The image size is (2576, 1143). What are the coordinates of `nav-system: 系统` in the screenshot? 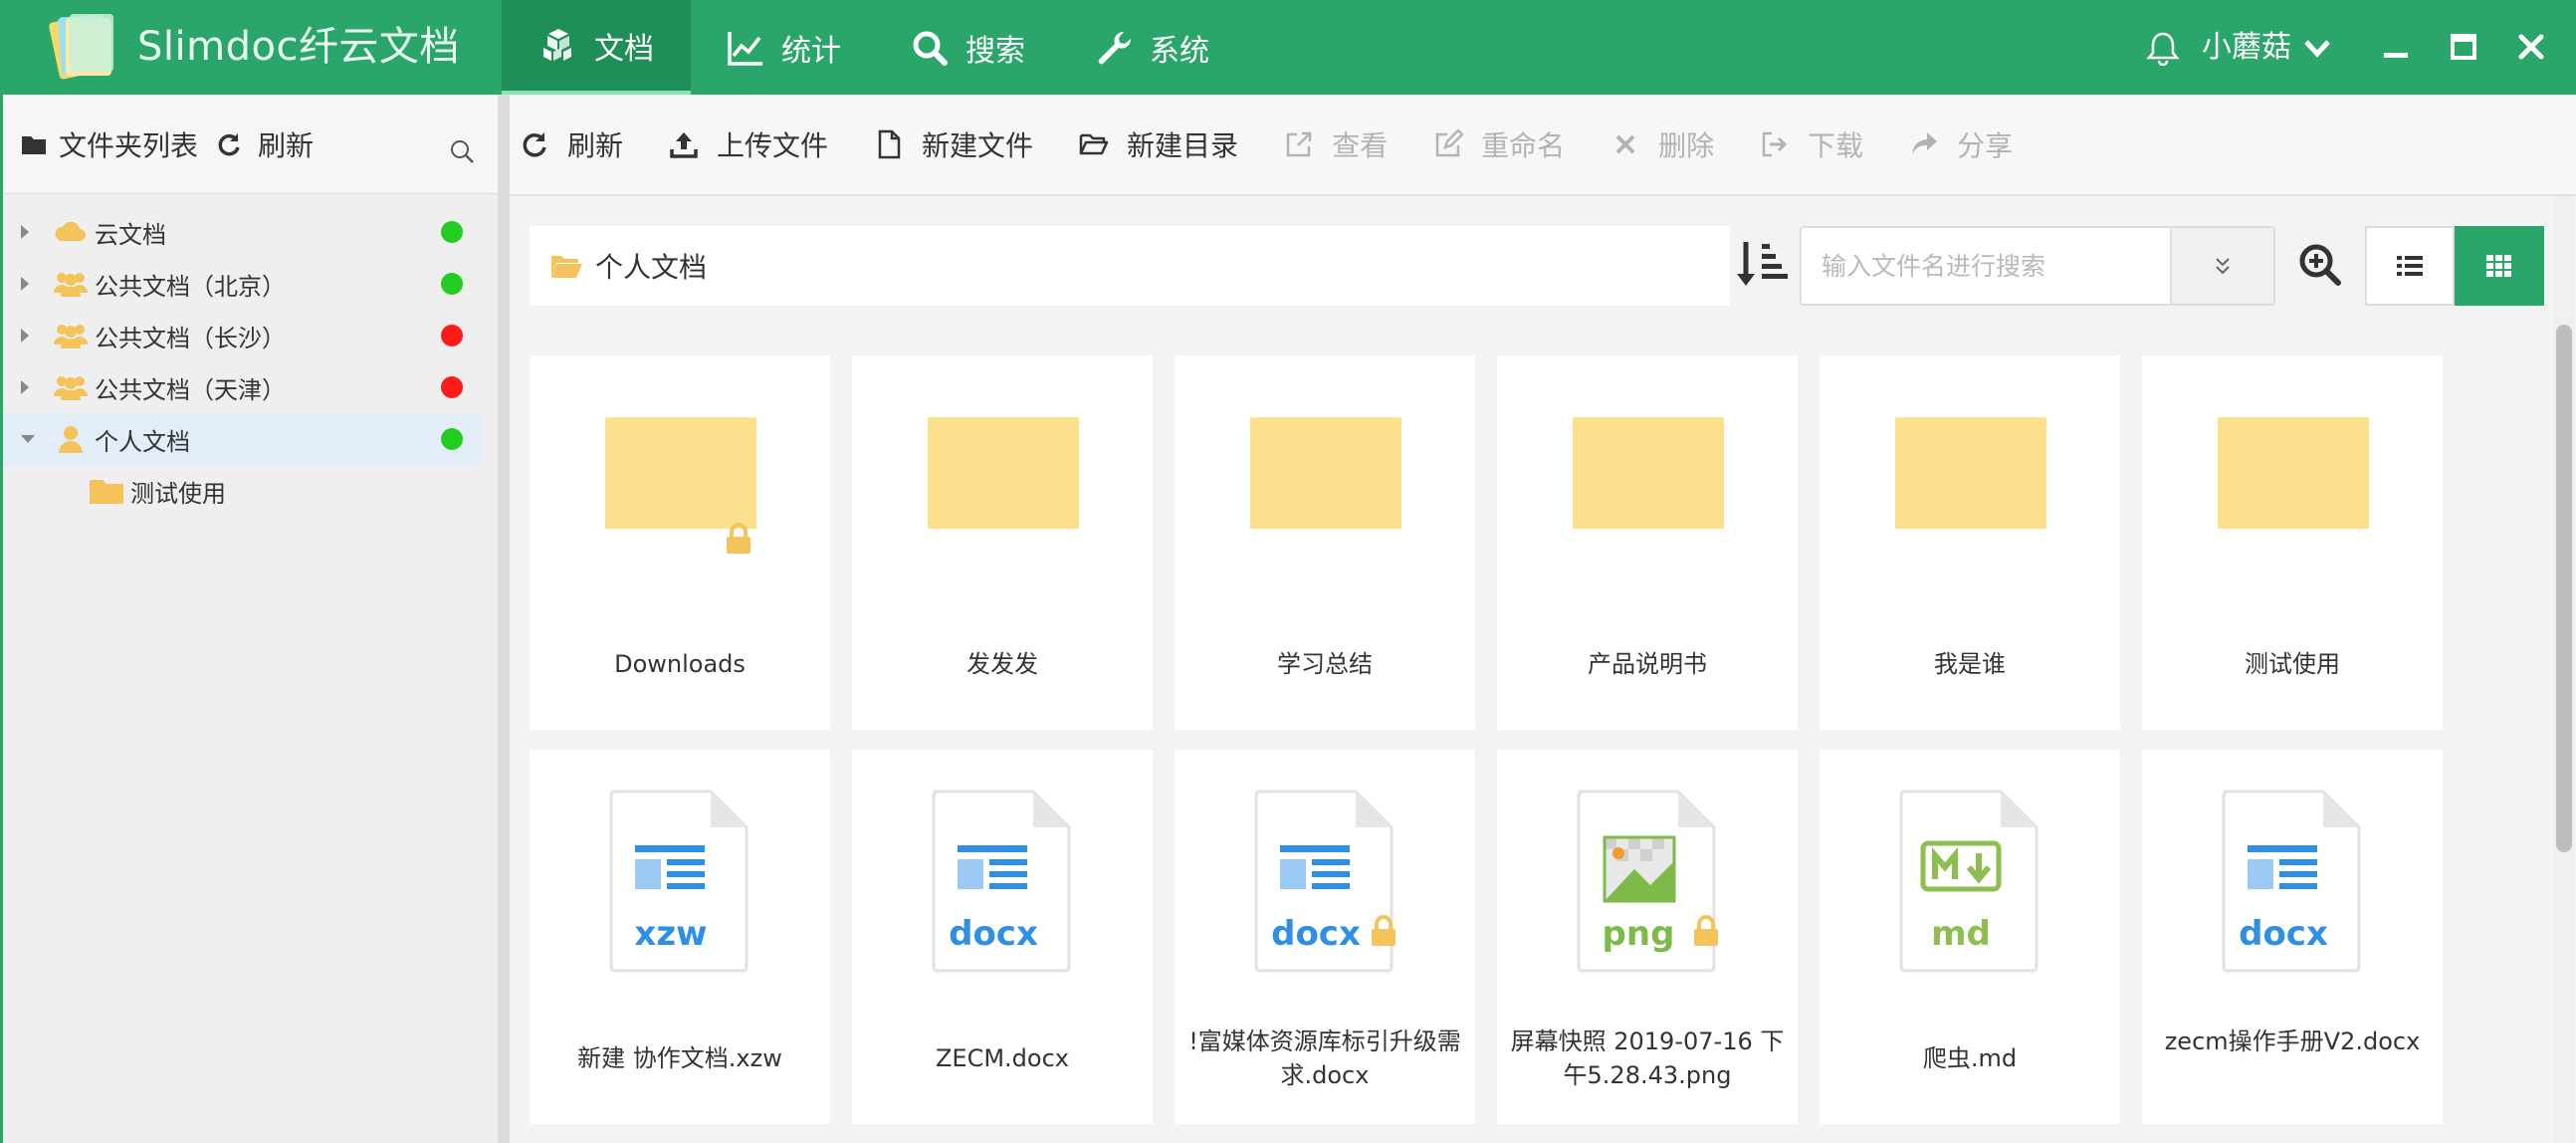 It's located at (1151, 47).